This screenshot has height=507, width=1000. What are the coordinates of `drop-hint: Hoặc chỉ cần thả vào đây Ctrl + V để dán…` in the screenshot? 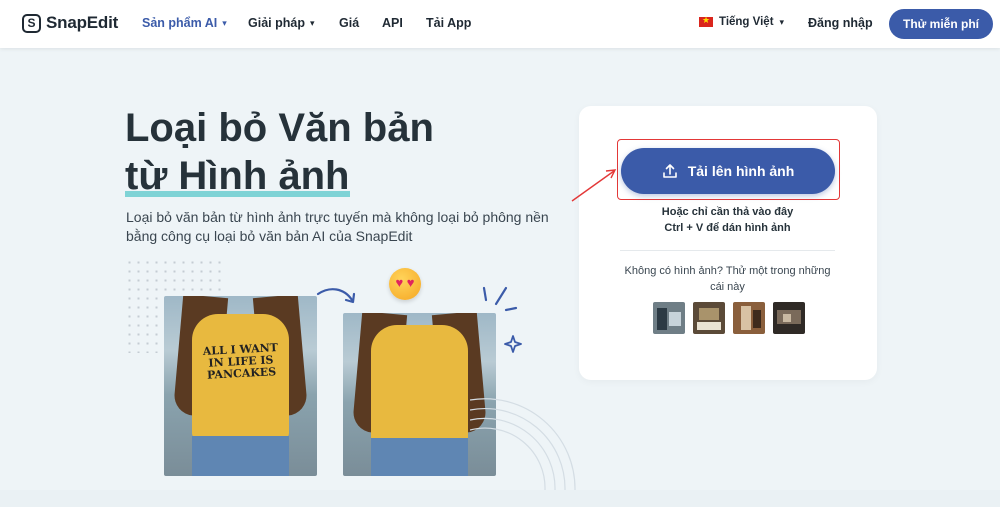 It's located at (727, 220).